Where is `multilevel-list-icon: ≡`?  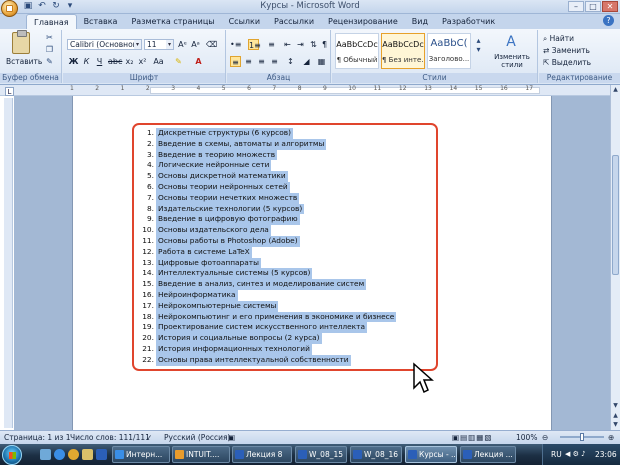
multilevel-list-icon: ≡ is located at coordinates (271, 44).